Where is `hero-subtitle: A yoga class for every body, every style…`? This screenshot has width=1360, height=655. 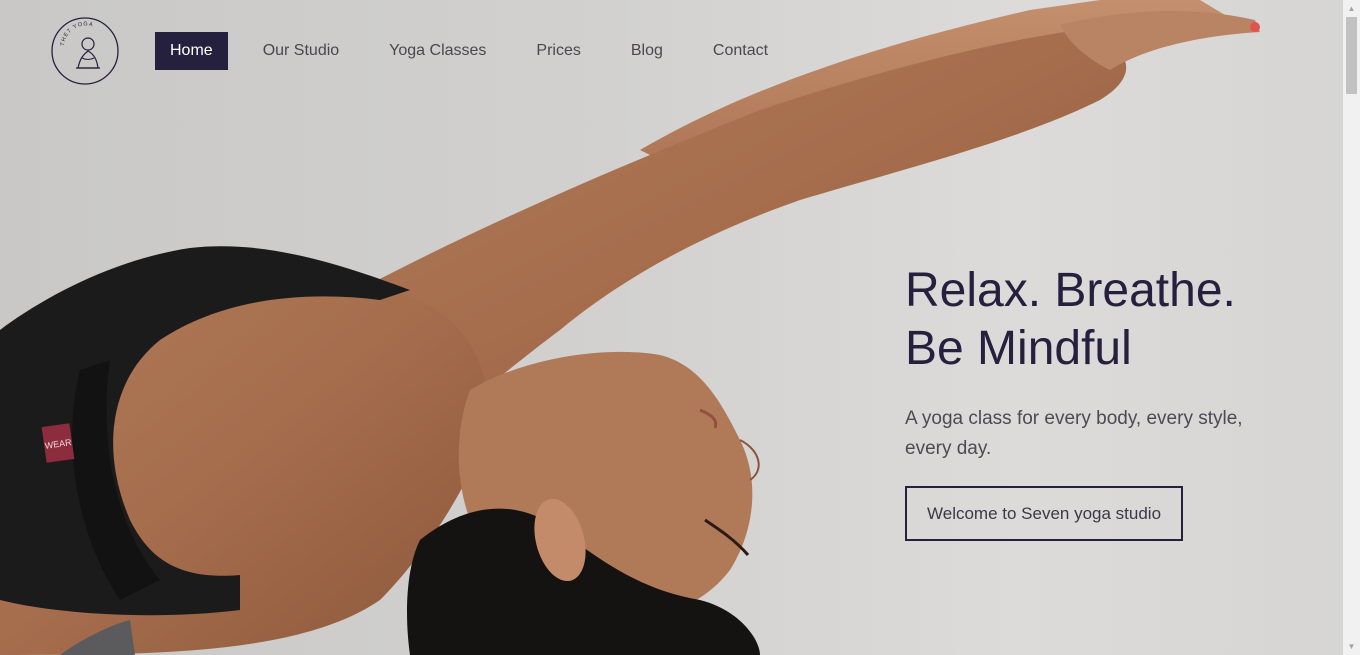
hero-subtitle: A yoga class for every body, every style… is located at coordinates (1074, 433).